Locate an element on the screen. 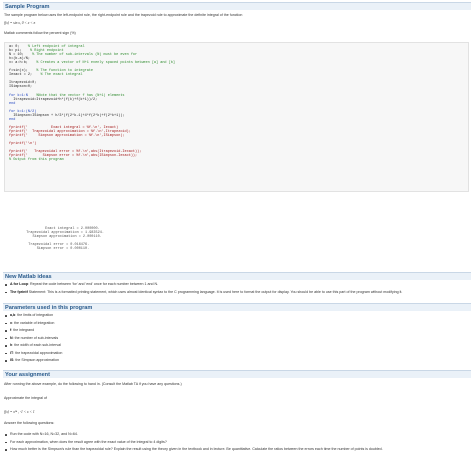 The height and width of the screenshot is (463, 474). list-text: : the number of sub-intervals is located at coordinates (35, 337).